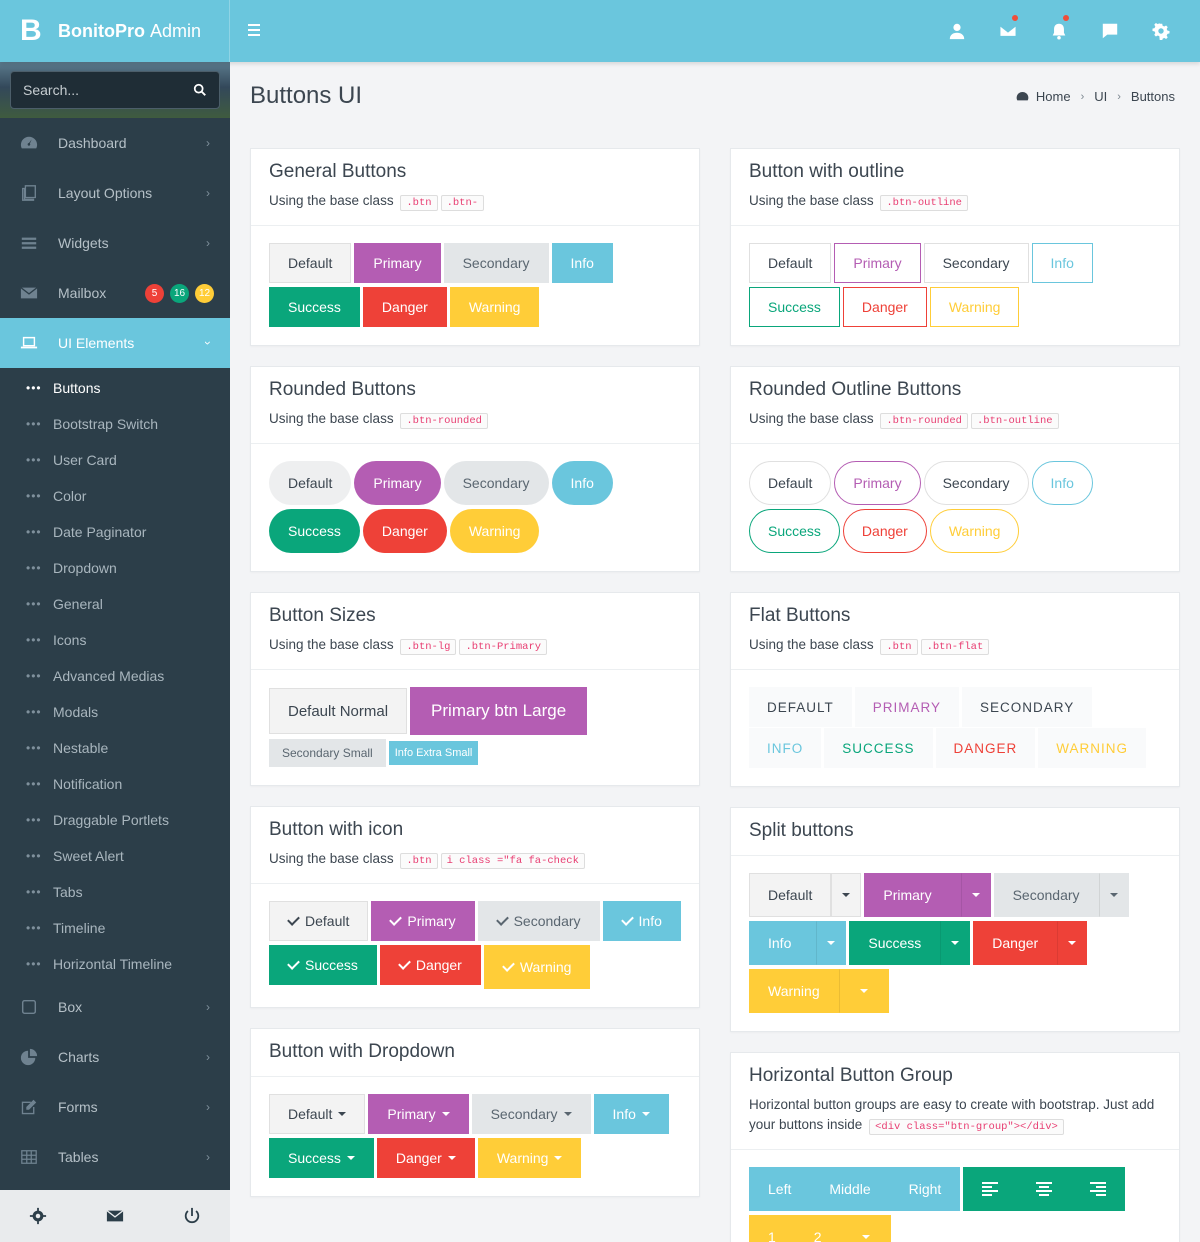 This screenshot has width=1200, height=1242. What do you see at coordinates (1044, 1189) in the screenshot?
I see `align-center-button` at bounding box center [1044, 1189].